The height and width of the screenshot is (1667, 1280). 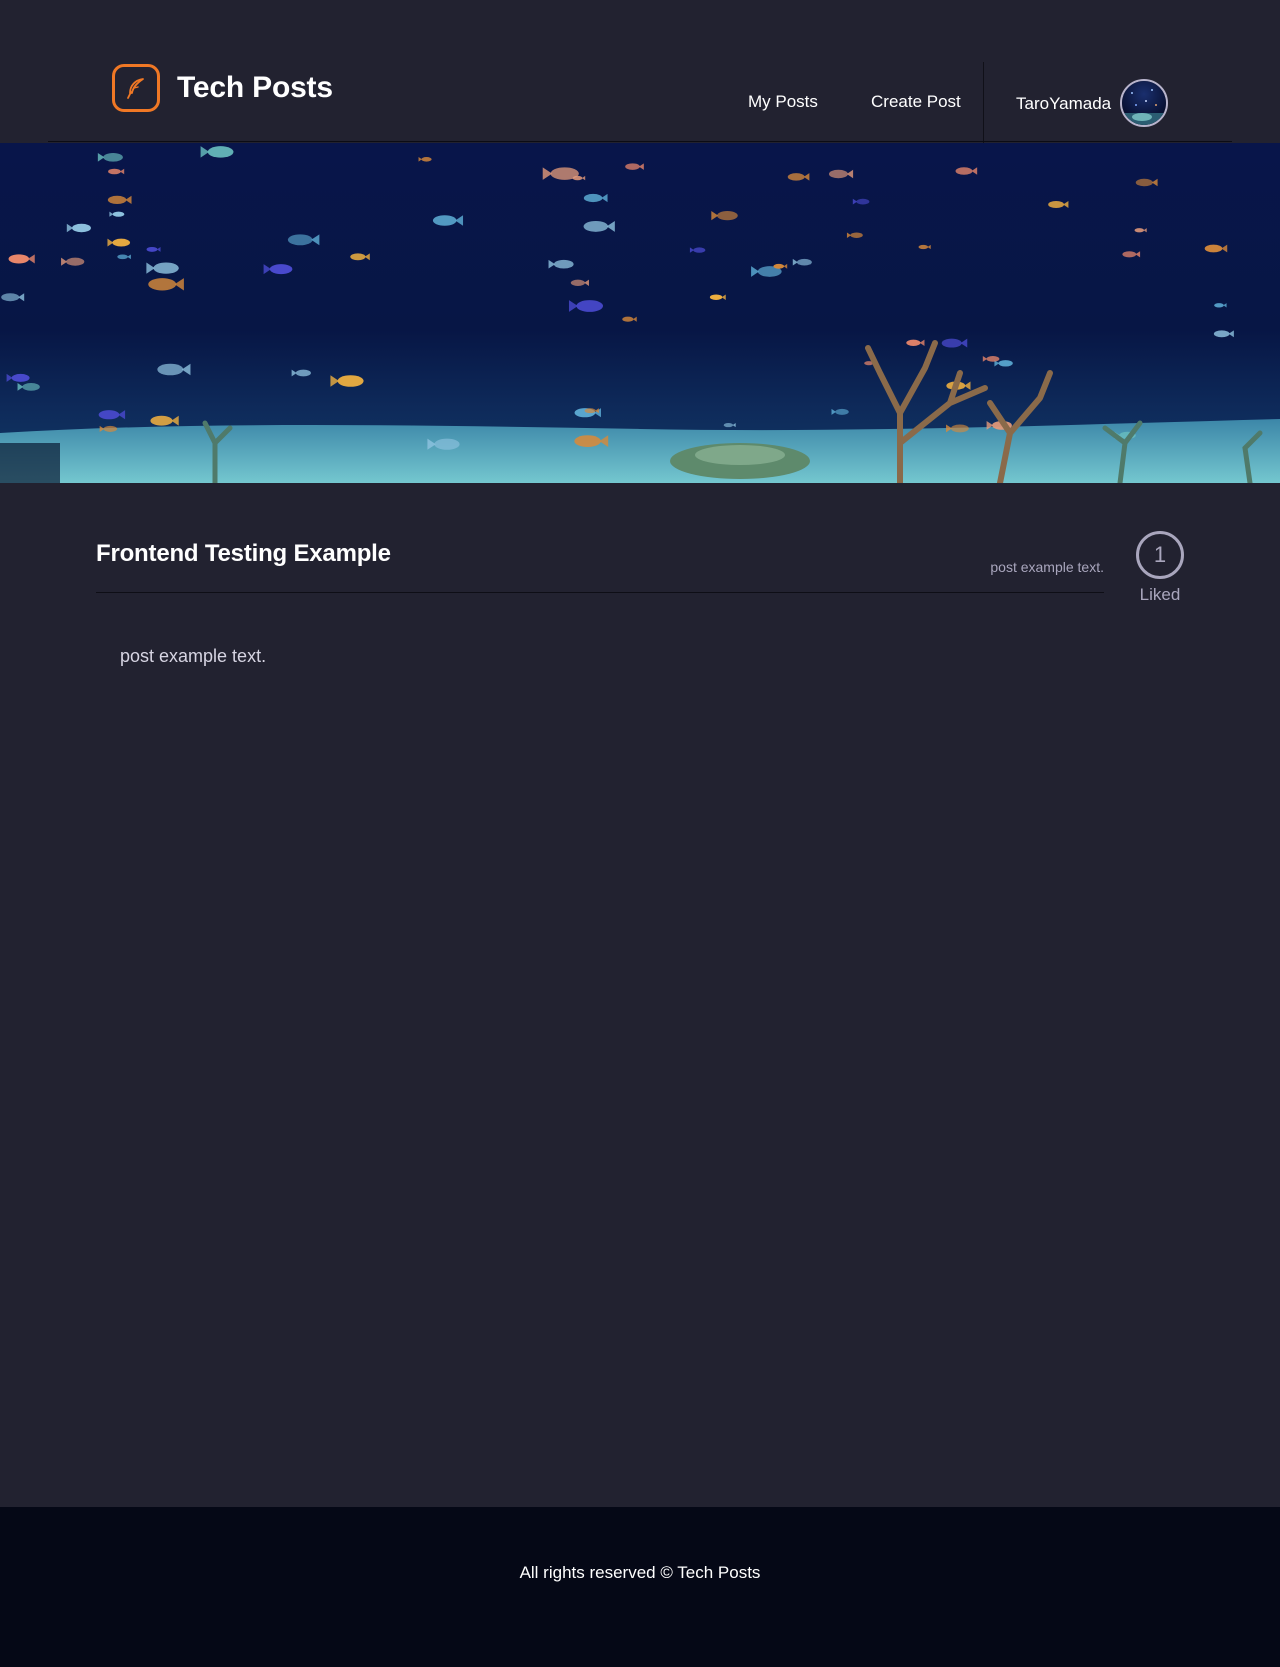 I want to click on user-avatar, so click(x=1144, y=103).